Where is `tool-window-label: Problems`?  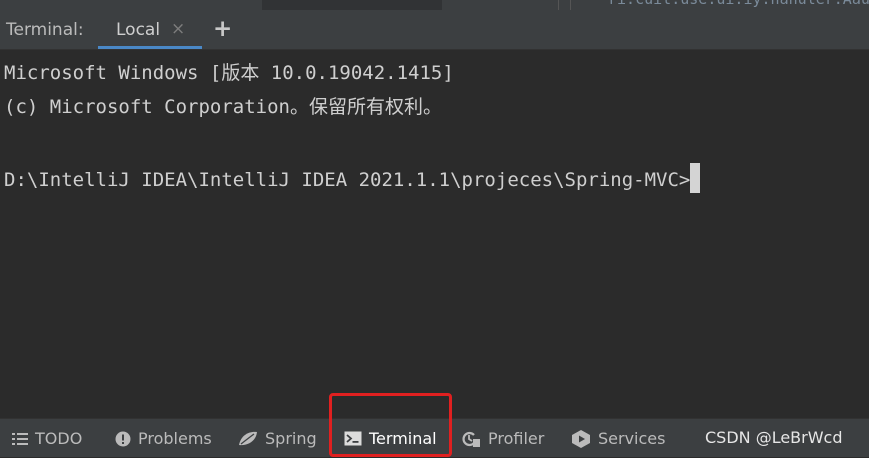
tool-window-label: Problems is located at coordinates (175, 438).